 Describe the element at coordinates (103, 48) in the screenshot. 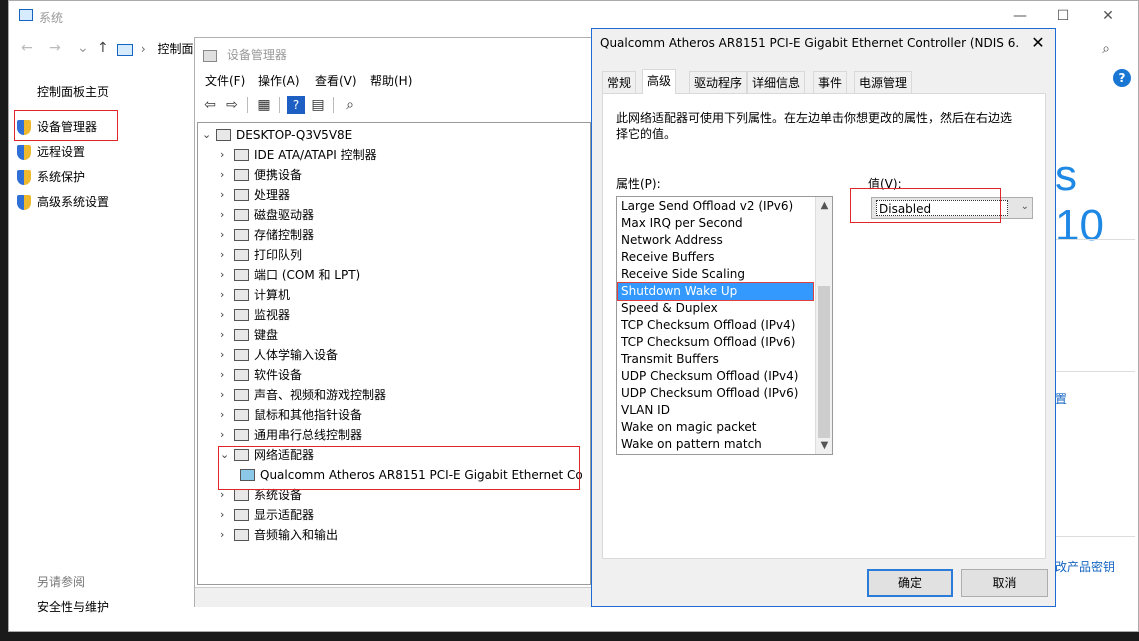

I see `up-arrow-icon: ↑` at that location.